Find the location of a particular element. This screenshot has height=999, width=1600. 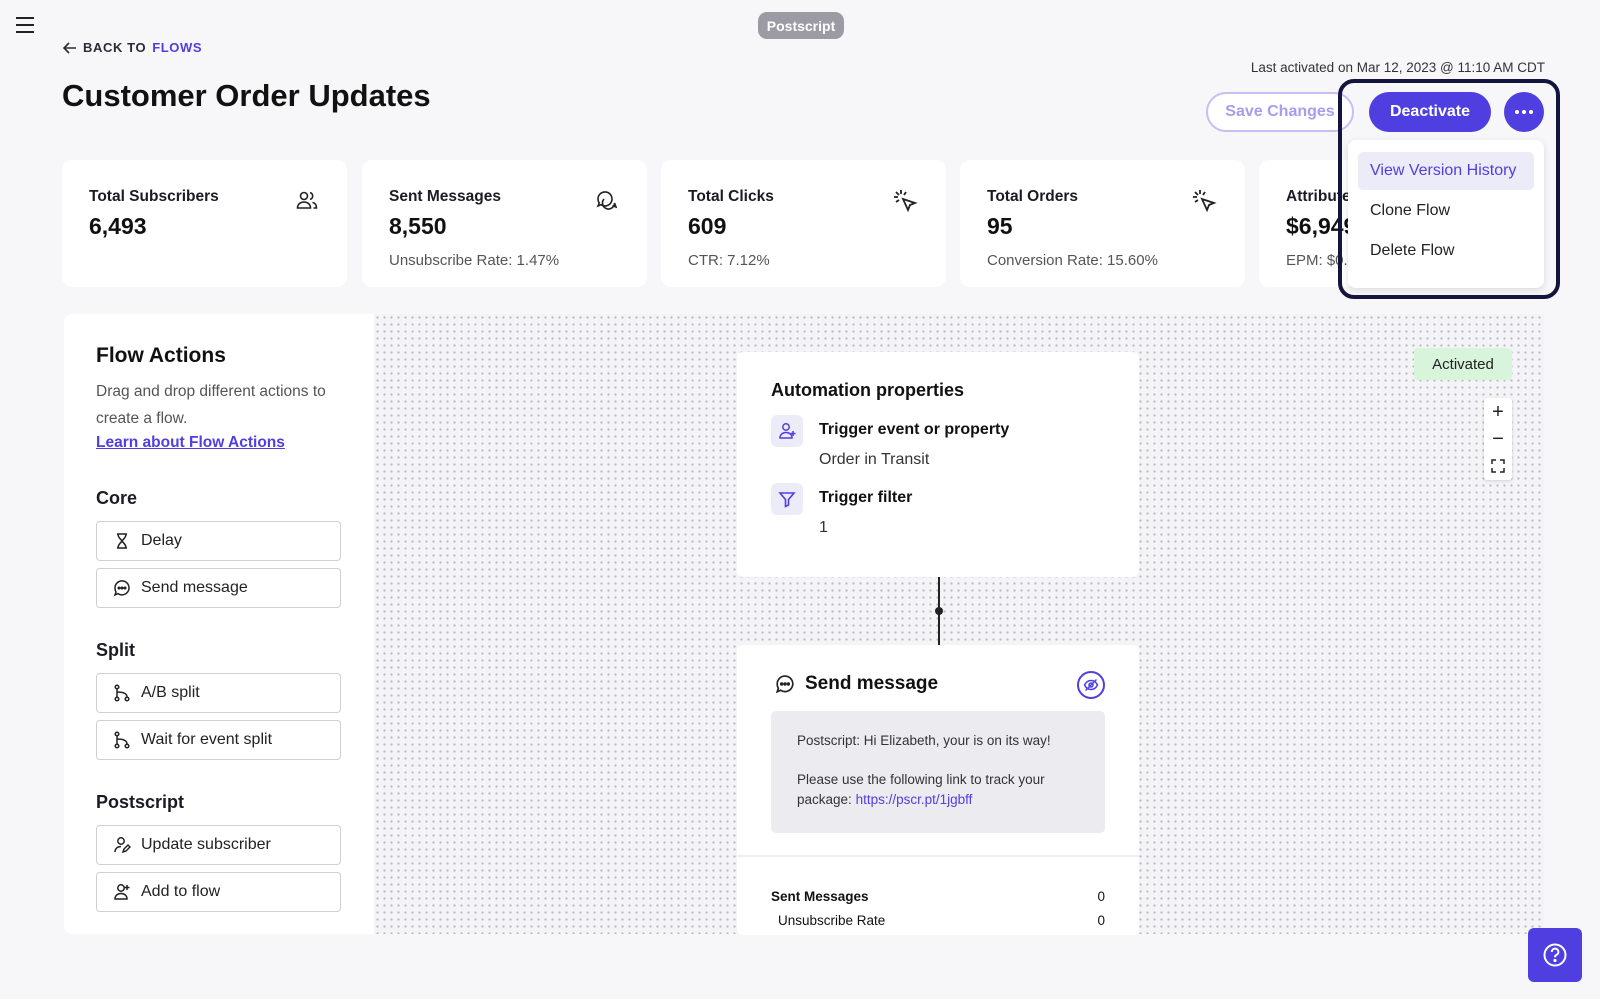

menu-item-view-version-history: View Version History is located at coordinates (1446, 171).